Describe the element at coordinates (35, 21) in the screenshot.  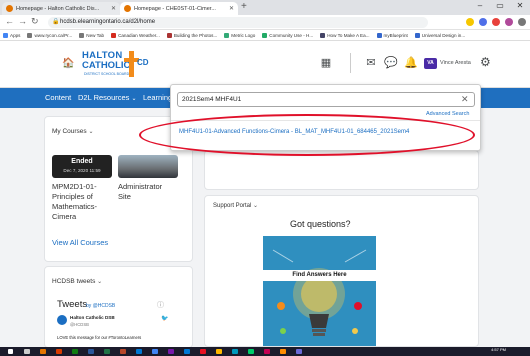
I see `reload-icon: ↻` at that location.